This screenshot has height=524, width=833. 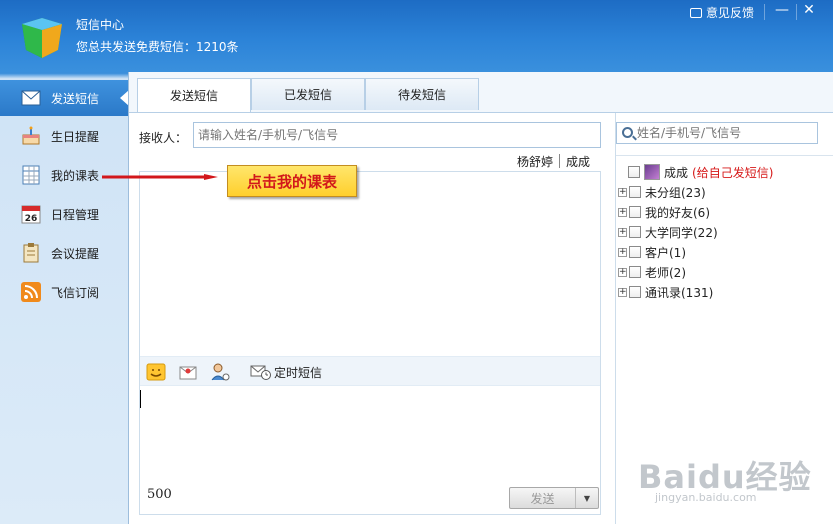 What do you see at coordinates (627, 132) in the screenshot?
I see `search-icon` at bounding box center [627, 132].